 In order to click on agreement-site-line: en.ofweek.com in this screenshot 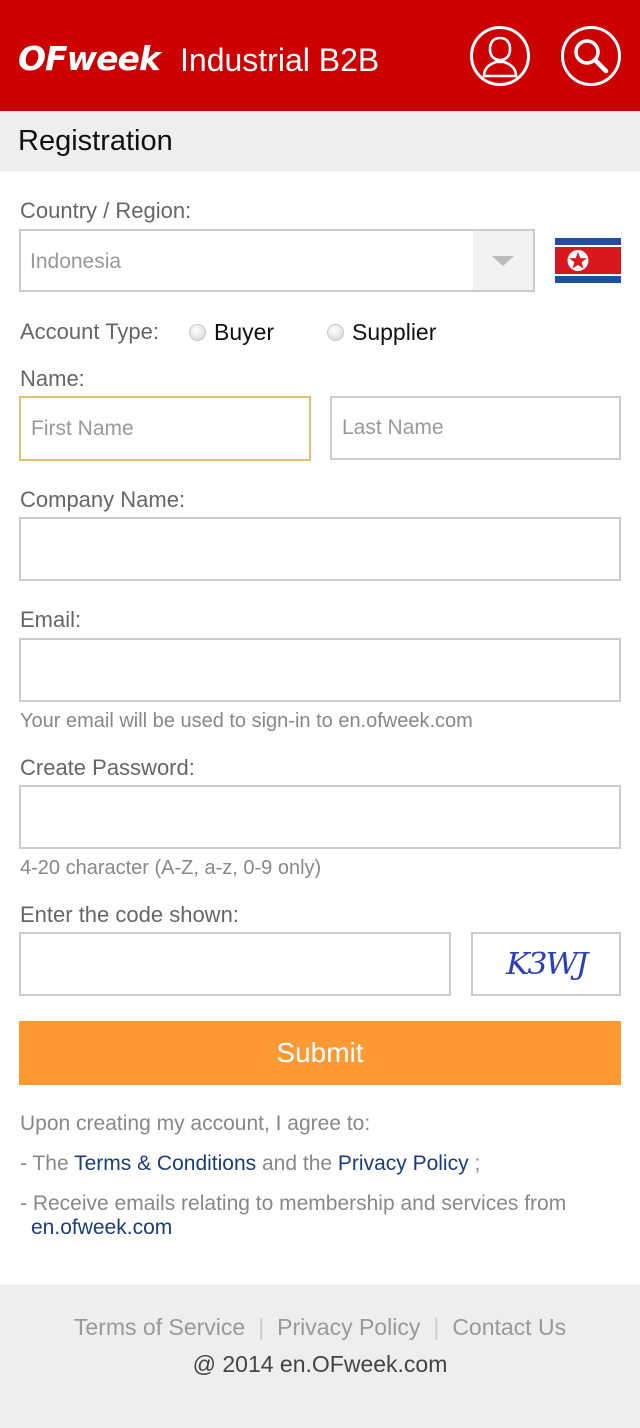, I will do `click(101, 1228)`.